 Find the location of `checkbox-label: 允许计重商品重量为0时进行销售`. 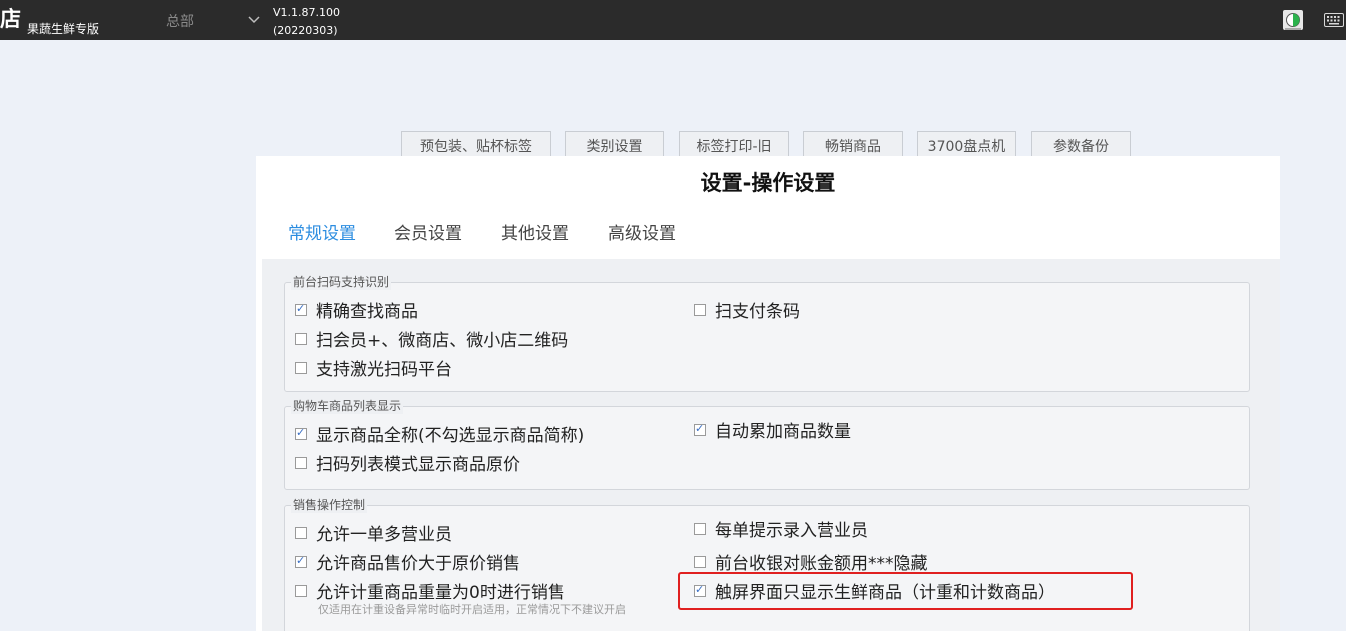

checkbox-label: 允许计重商品重量为0时进行销售 is located at coordinates (440, 593).